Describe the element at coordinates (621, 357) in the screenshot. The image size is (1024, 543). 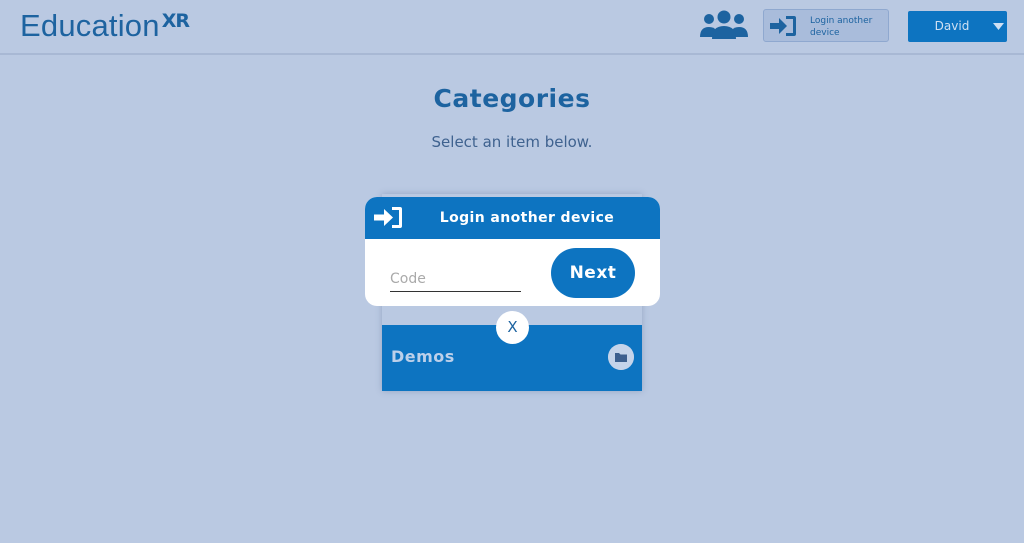
I see `folder-icon` at that location.